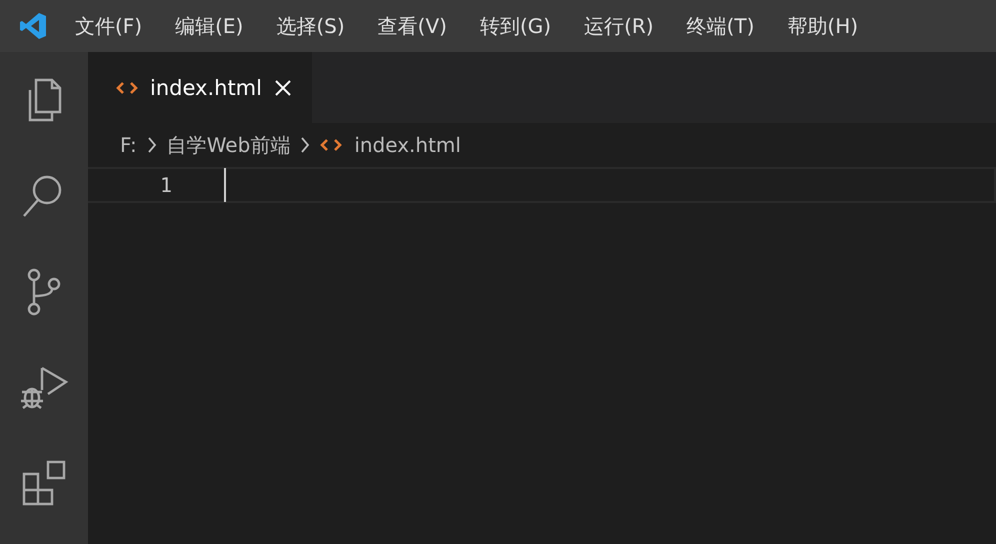 The height and width of the screenshot is (544, 996). What do you see at coordinates (108, 26) in the screenshot?
I see `menu-item: 文件(F)` at bounding box center [108, 26].